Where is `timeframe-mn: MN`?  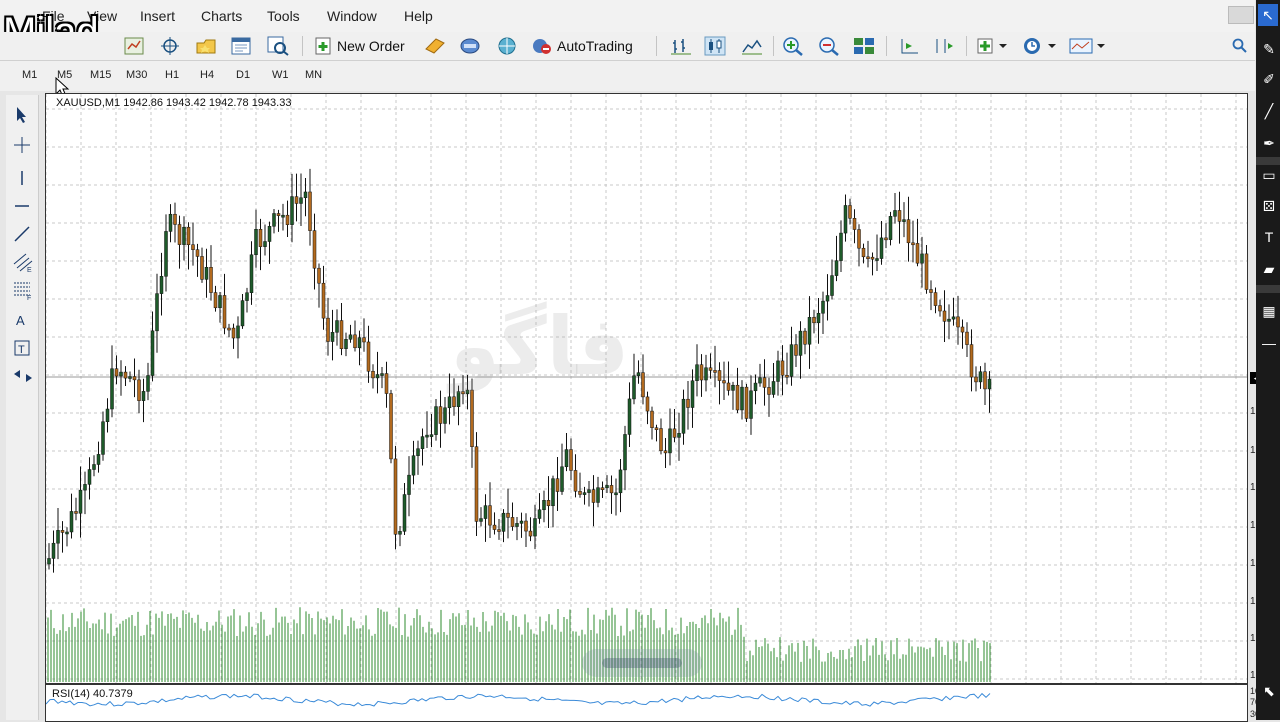 timeframe-mn: MN is located at coordinates (313, 75).